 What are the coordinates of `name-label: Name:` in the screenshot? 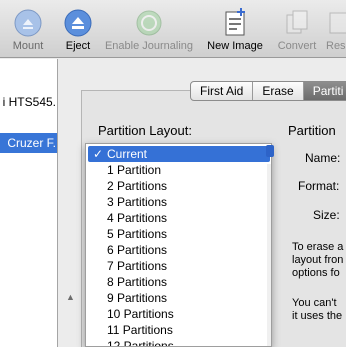 It's located at (323, 158).